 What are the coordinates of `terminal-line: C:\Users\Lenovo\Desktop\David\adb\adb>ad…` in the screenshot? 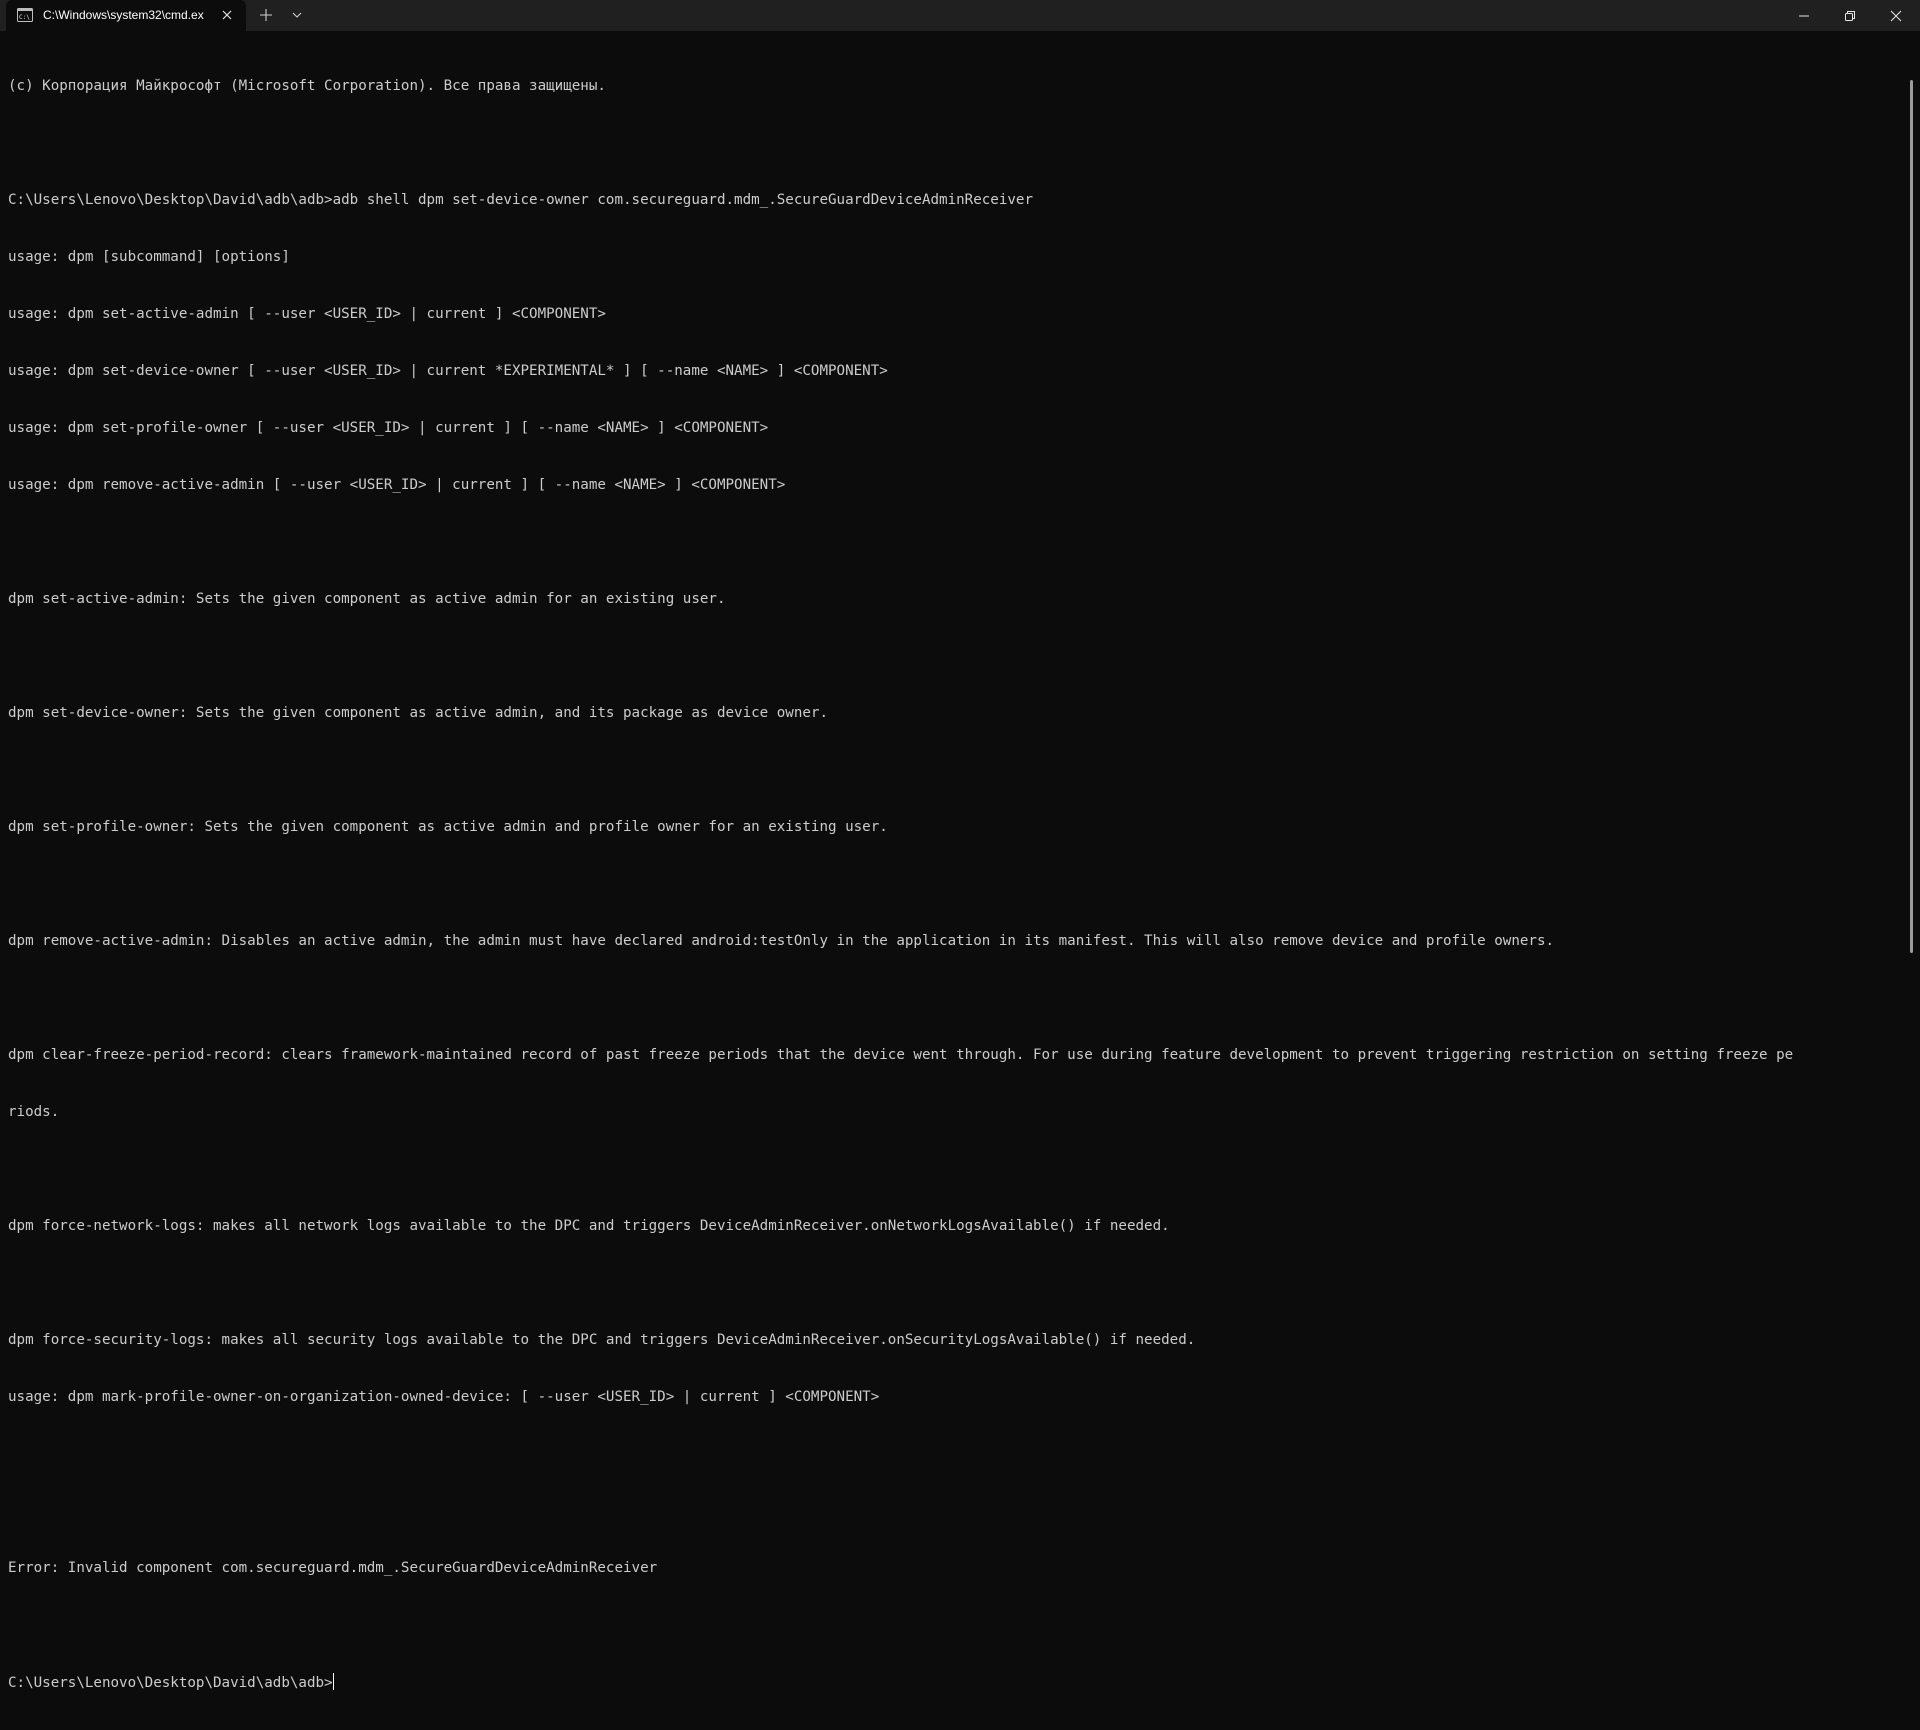 It's located at (520, 200).